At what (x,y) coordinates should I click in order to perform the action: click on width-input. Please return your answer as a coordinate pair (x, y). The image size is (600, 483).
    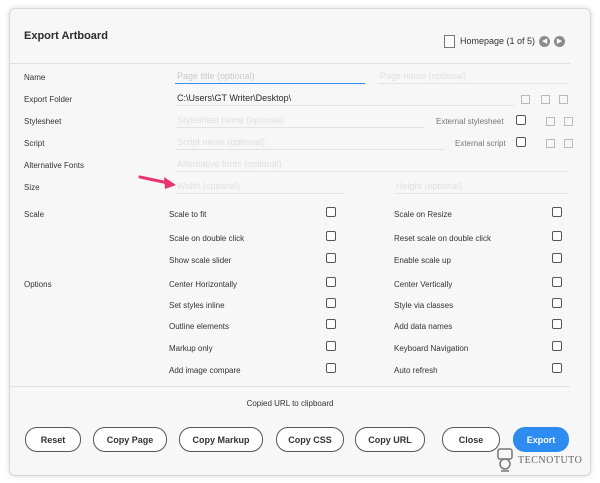
    Looking at the image, I should click on (260, 186).